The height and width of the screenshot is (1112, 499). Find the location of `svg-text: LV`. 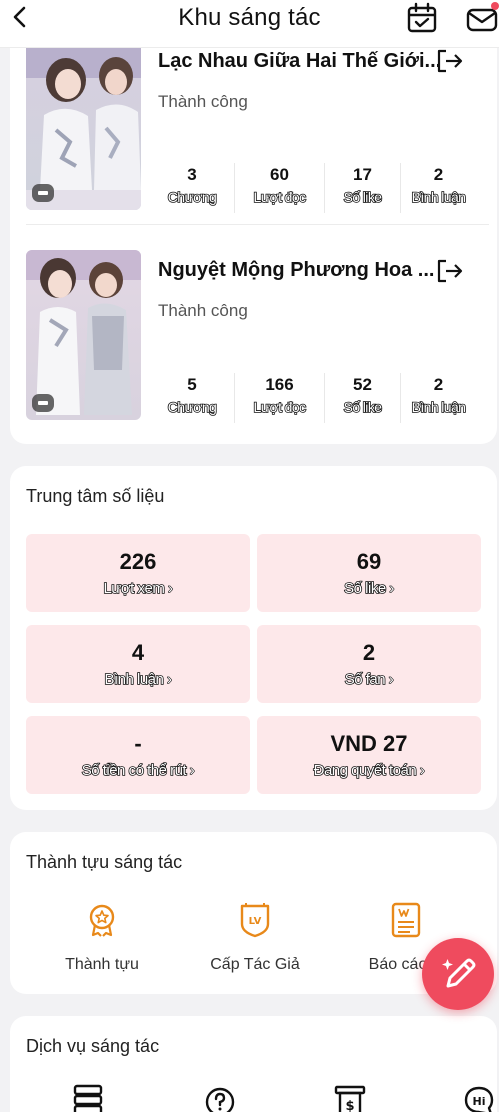

svg-text: LV is located at coordinates (255, 921).